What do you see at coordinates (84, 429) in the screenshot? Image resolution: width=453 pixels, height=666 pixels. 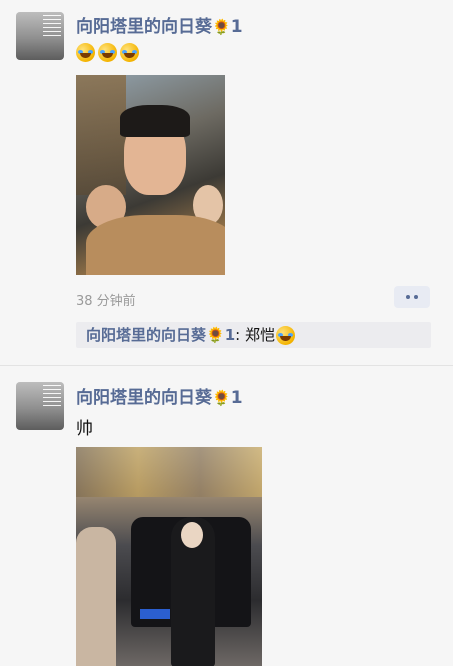 I see `post-content: 帅` at bounding box center [84, 429].